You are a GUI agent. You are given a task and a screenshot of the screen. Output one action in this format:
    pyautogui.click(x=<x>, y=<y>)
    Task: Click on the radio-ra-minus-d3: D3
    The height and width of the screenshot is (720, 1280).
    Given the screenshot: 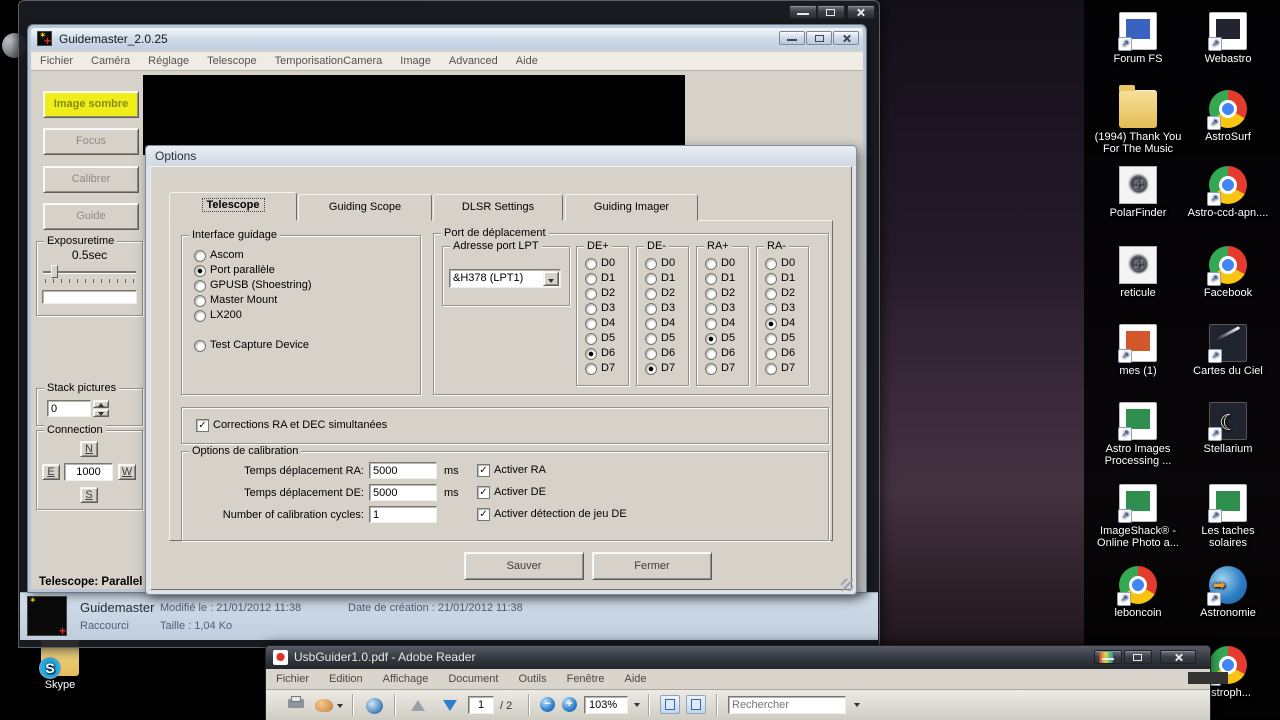 What is the action you would take?
    pyautogui.click(x=780, y=308)
    